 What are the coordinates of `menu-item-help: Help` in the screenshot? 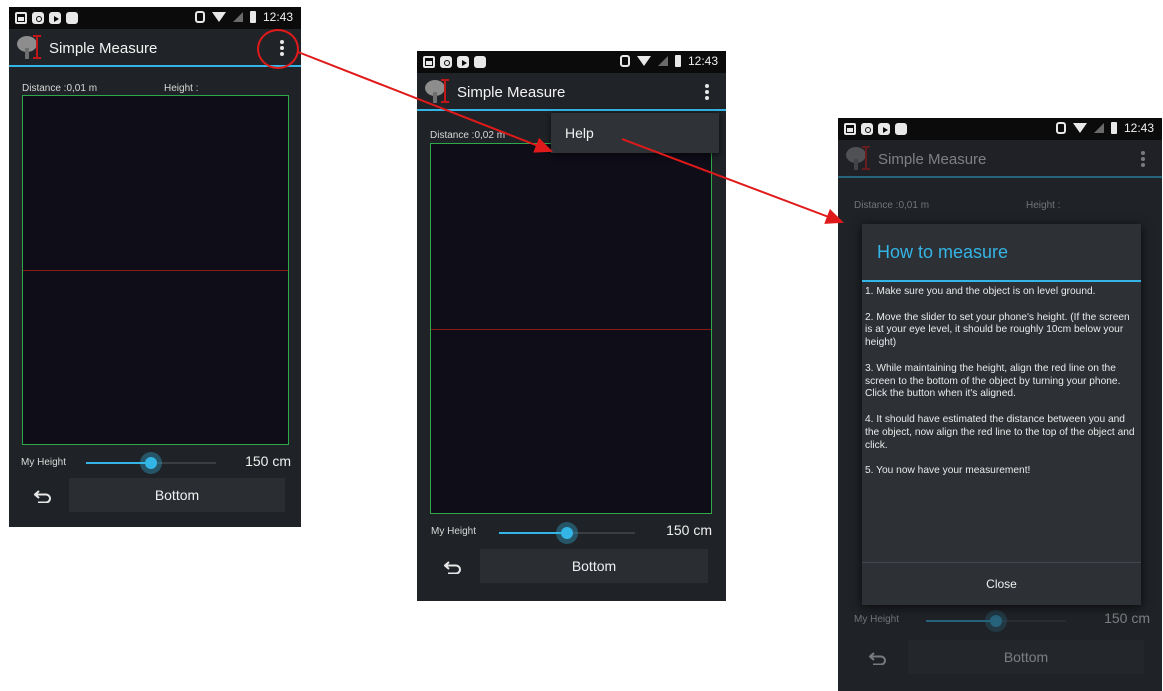 It's located at (579, 133).